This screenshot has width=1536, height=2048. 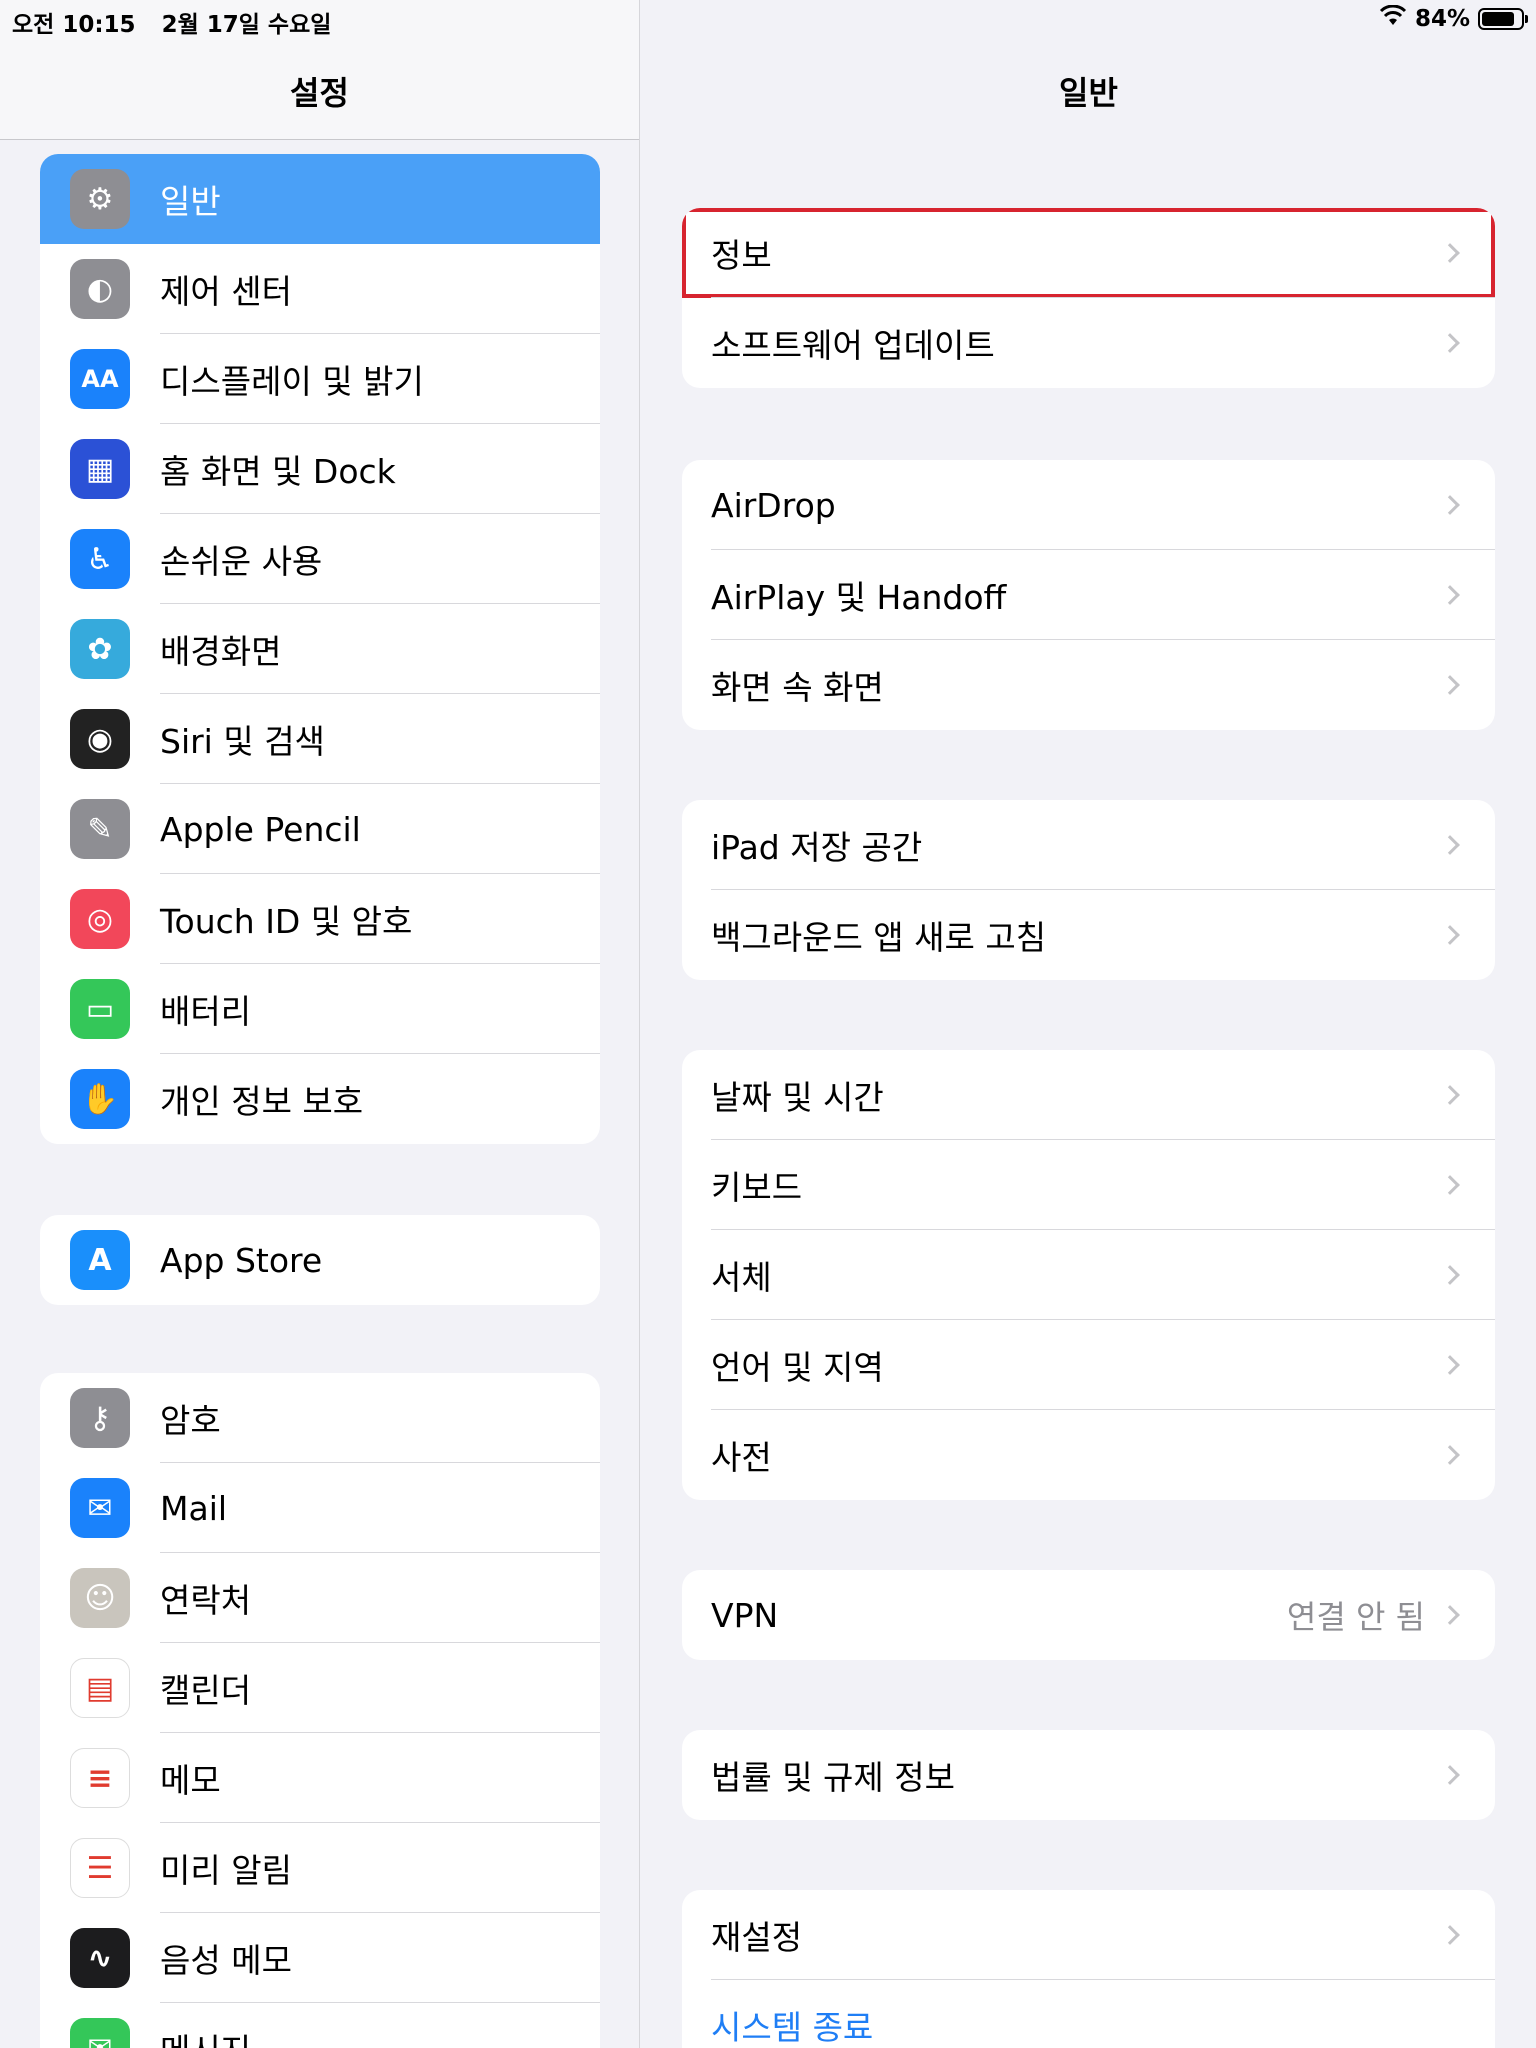 I want to click on detail-group-datetime: 날짜 및 시간키보드서체언어 및 지역사전, so click(x=1088, y=1275).